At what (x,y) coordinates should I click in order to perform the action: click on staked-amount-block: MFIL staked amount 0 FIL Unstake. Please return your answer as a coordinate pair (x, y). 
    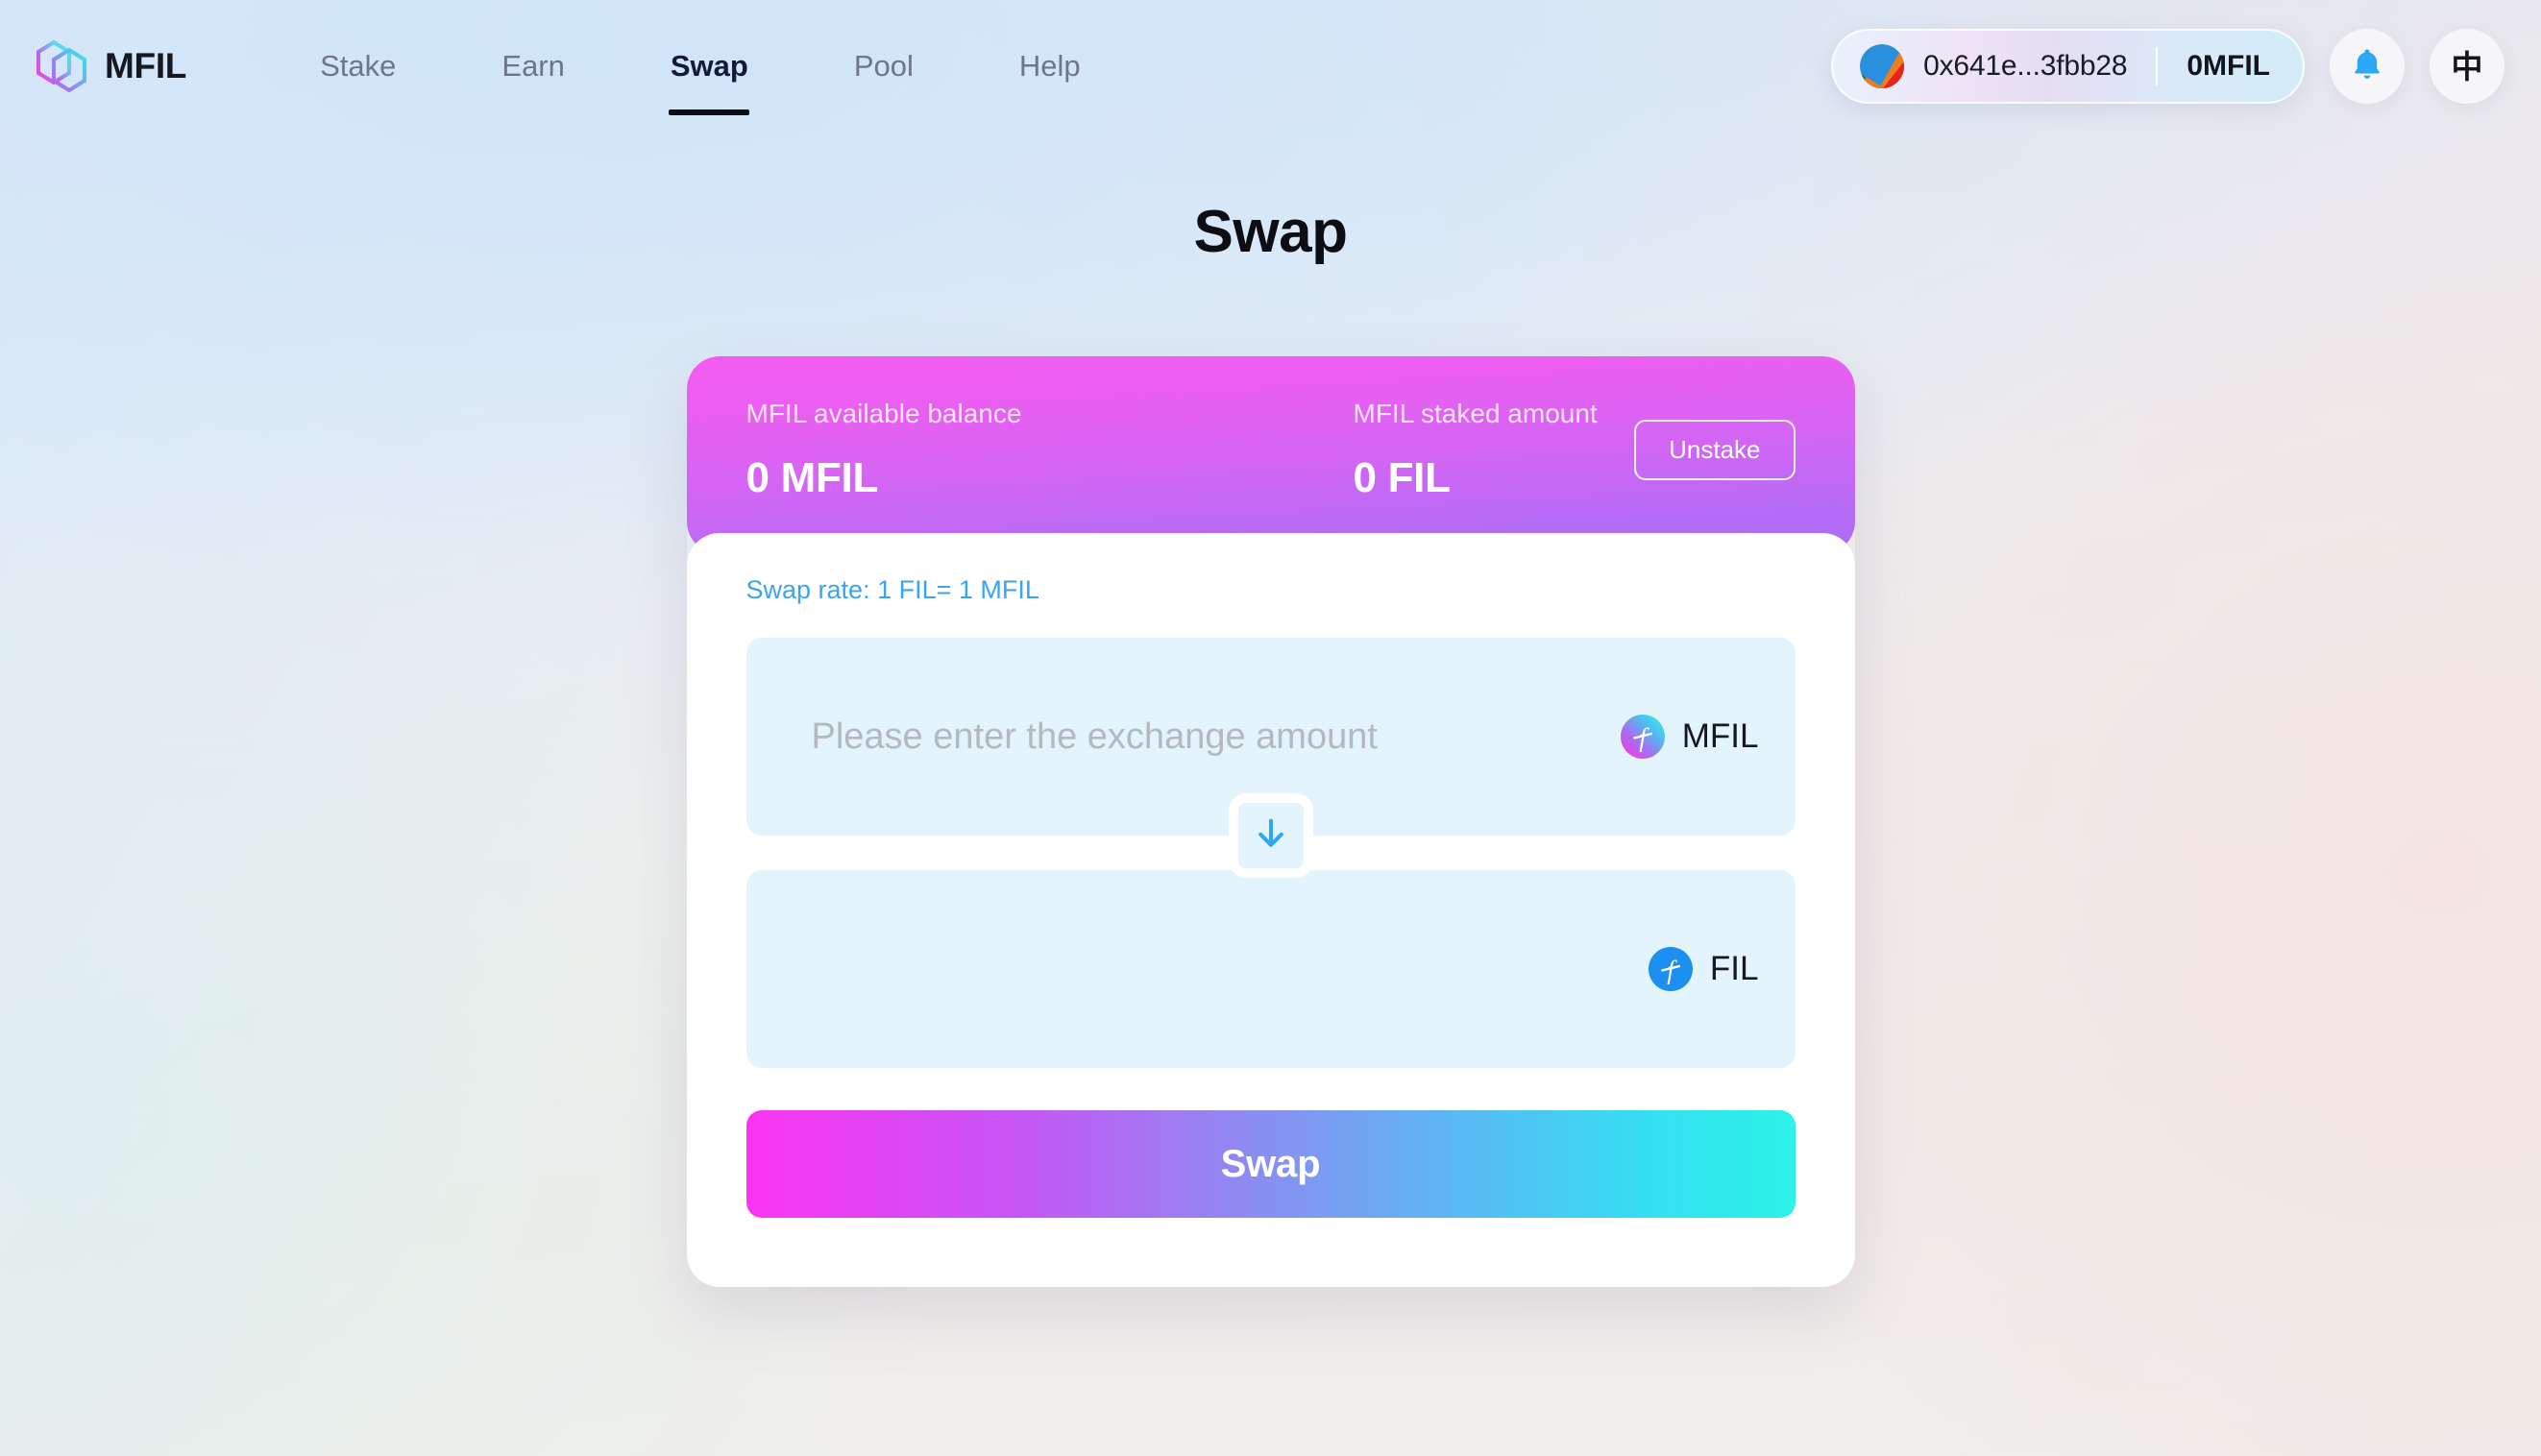
    Looking at the image, I should click on (1575, 450).